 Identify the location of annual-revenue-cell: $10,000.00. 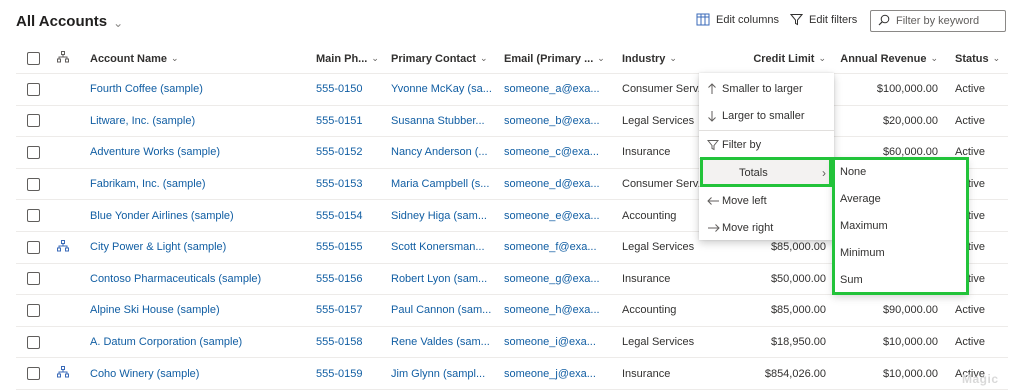
(910, 342).